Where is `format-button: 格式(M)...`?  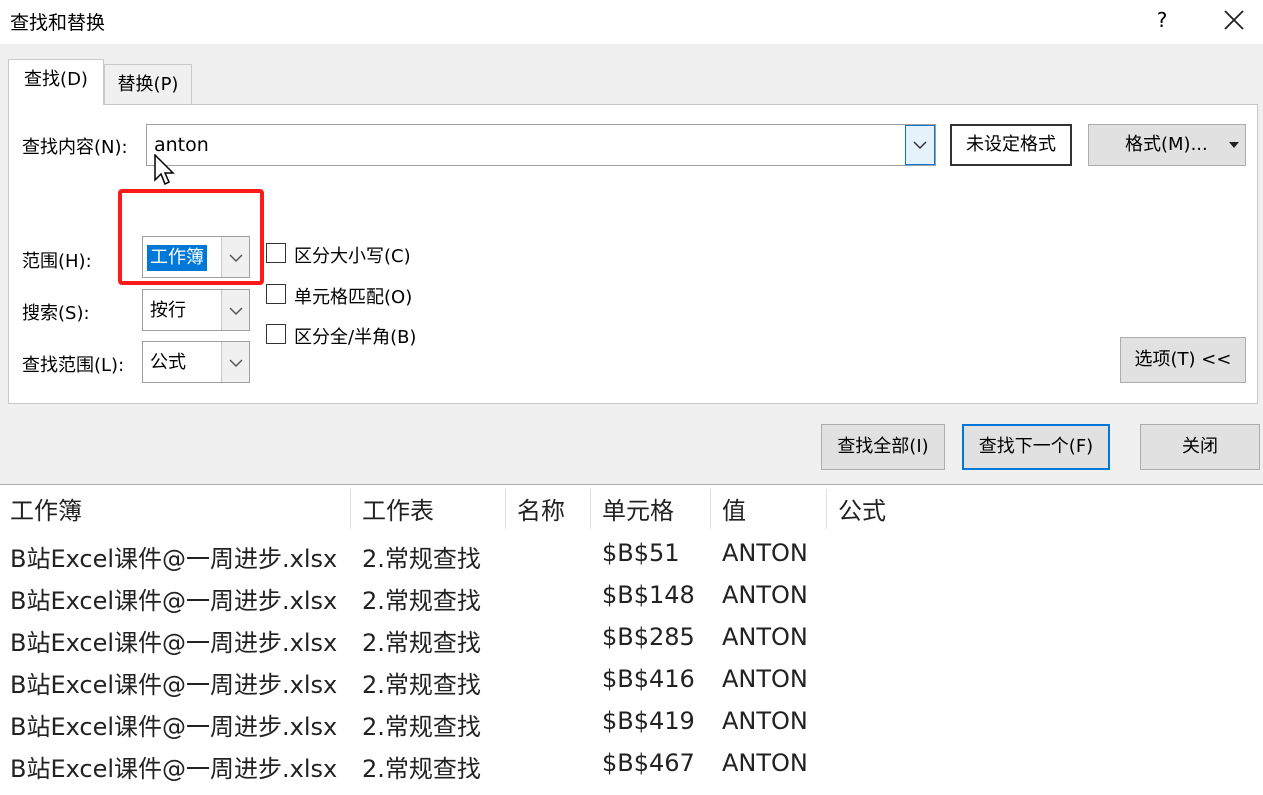 format-button: 格式(M)... is located at coordinates (1167, 145).